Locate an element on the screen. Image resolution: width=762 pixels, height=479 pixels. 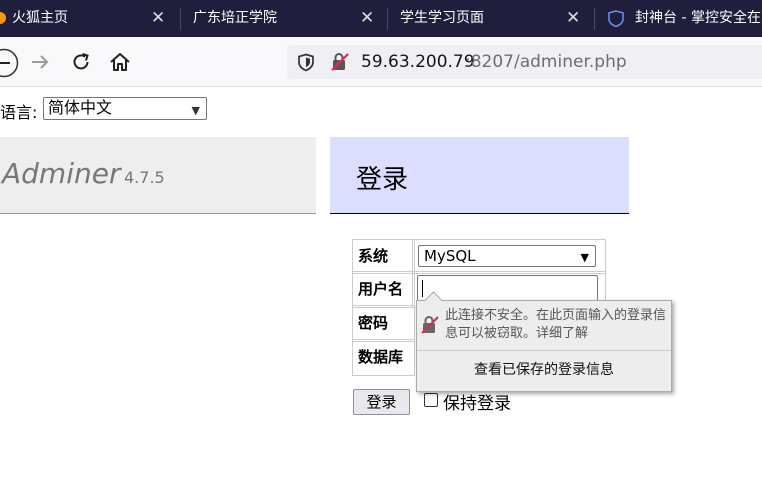
site-shield-icon is located at coordinates (616, 18).